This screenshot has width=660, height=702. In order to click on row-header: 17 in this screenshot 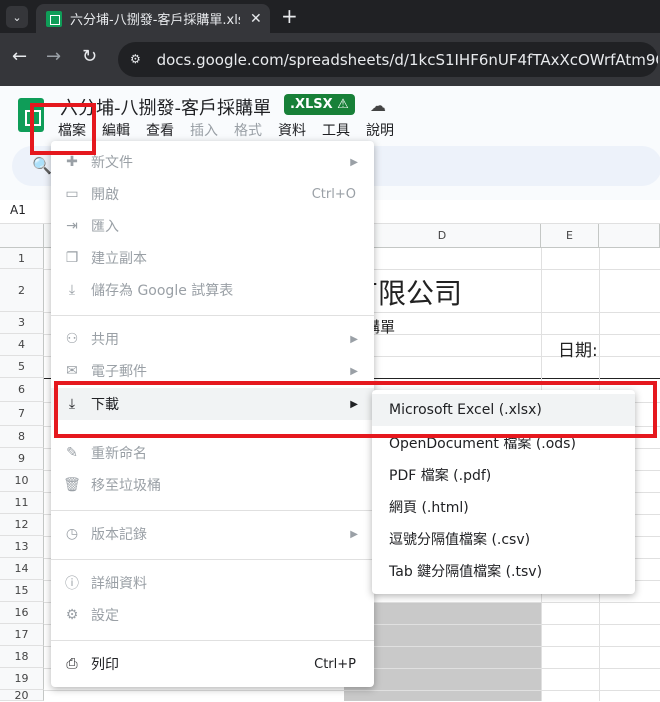, I will do `click(22, 635)`.